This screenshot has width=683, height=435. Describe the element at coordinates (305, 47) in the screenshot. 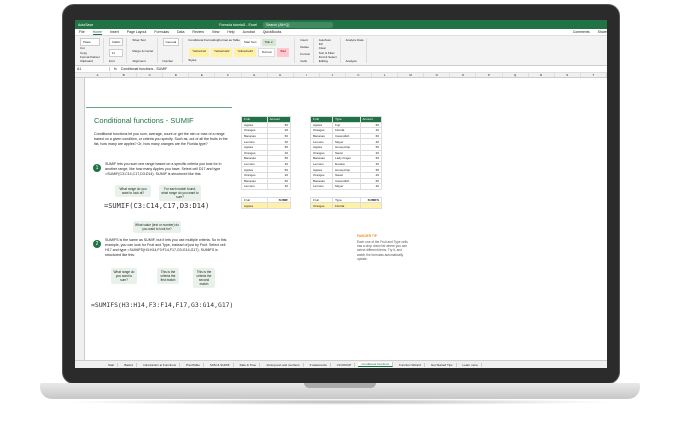

I see `delete-button: Delete` at that location.